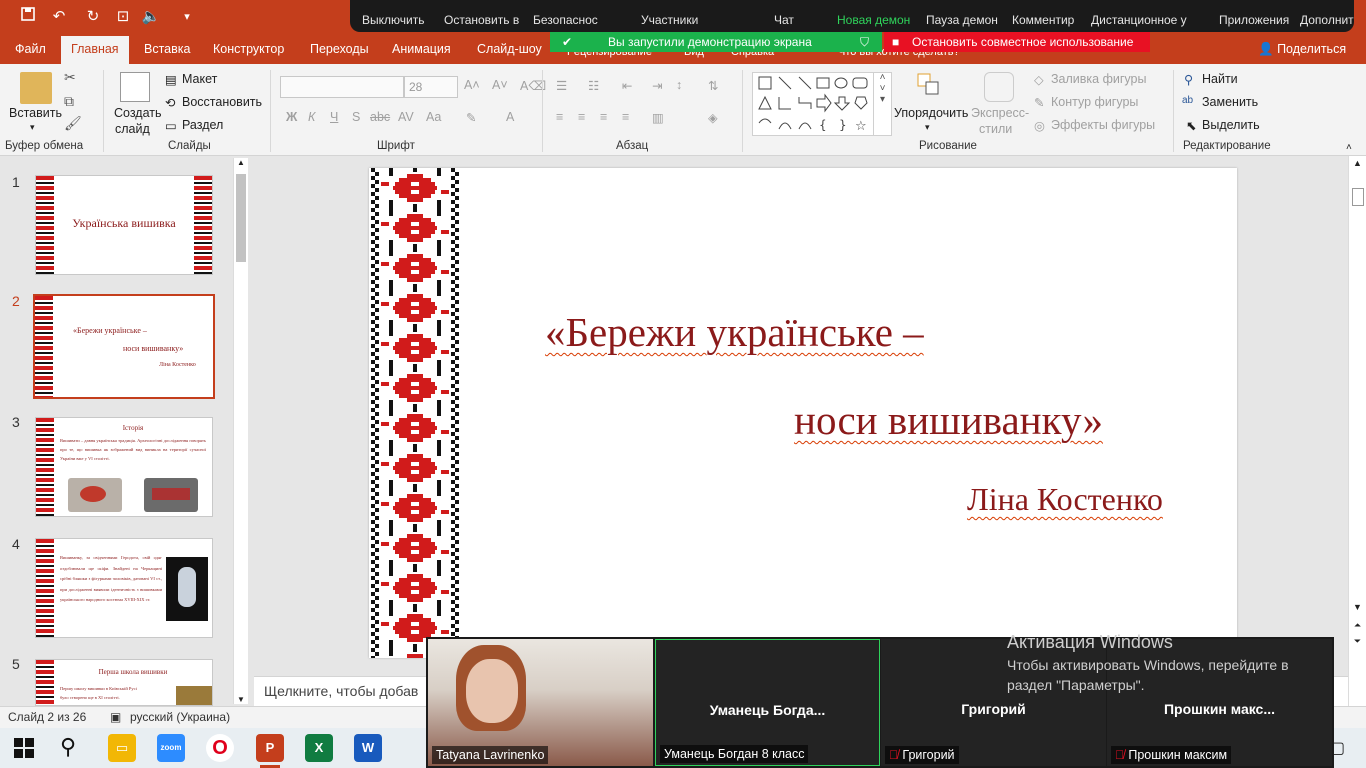 The image size is (1366, 768). What do you see at coordinates (202, 125) in the screenshot?
I see `section-button: Раздел` at bounding box center [202, 125].